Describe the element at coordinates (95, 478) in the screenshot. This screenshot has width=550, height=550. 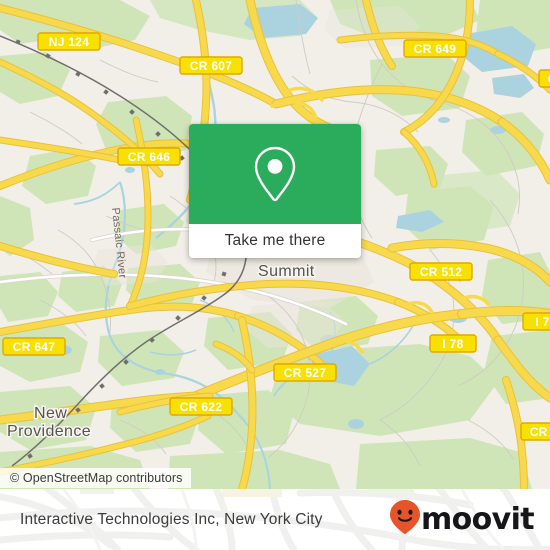
I see `osm-attribution: © OpenStreetMap contributors` at that location.